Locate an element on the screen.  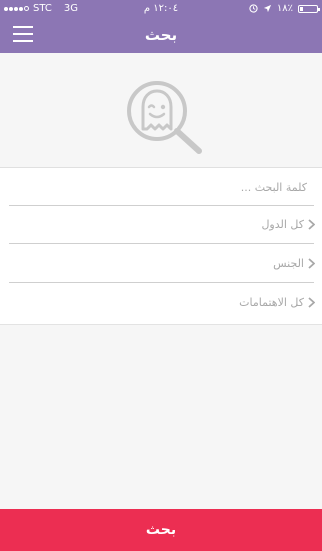
battery-icon is located at coordinates (309, 8).